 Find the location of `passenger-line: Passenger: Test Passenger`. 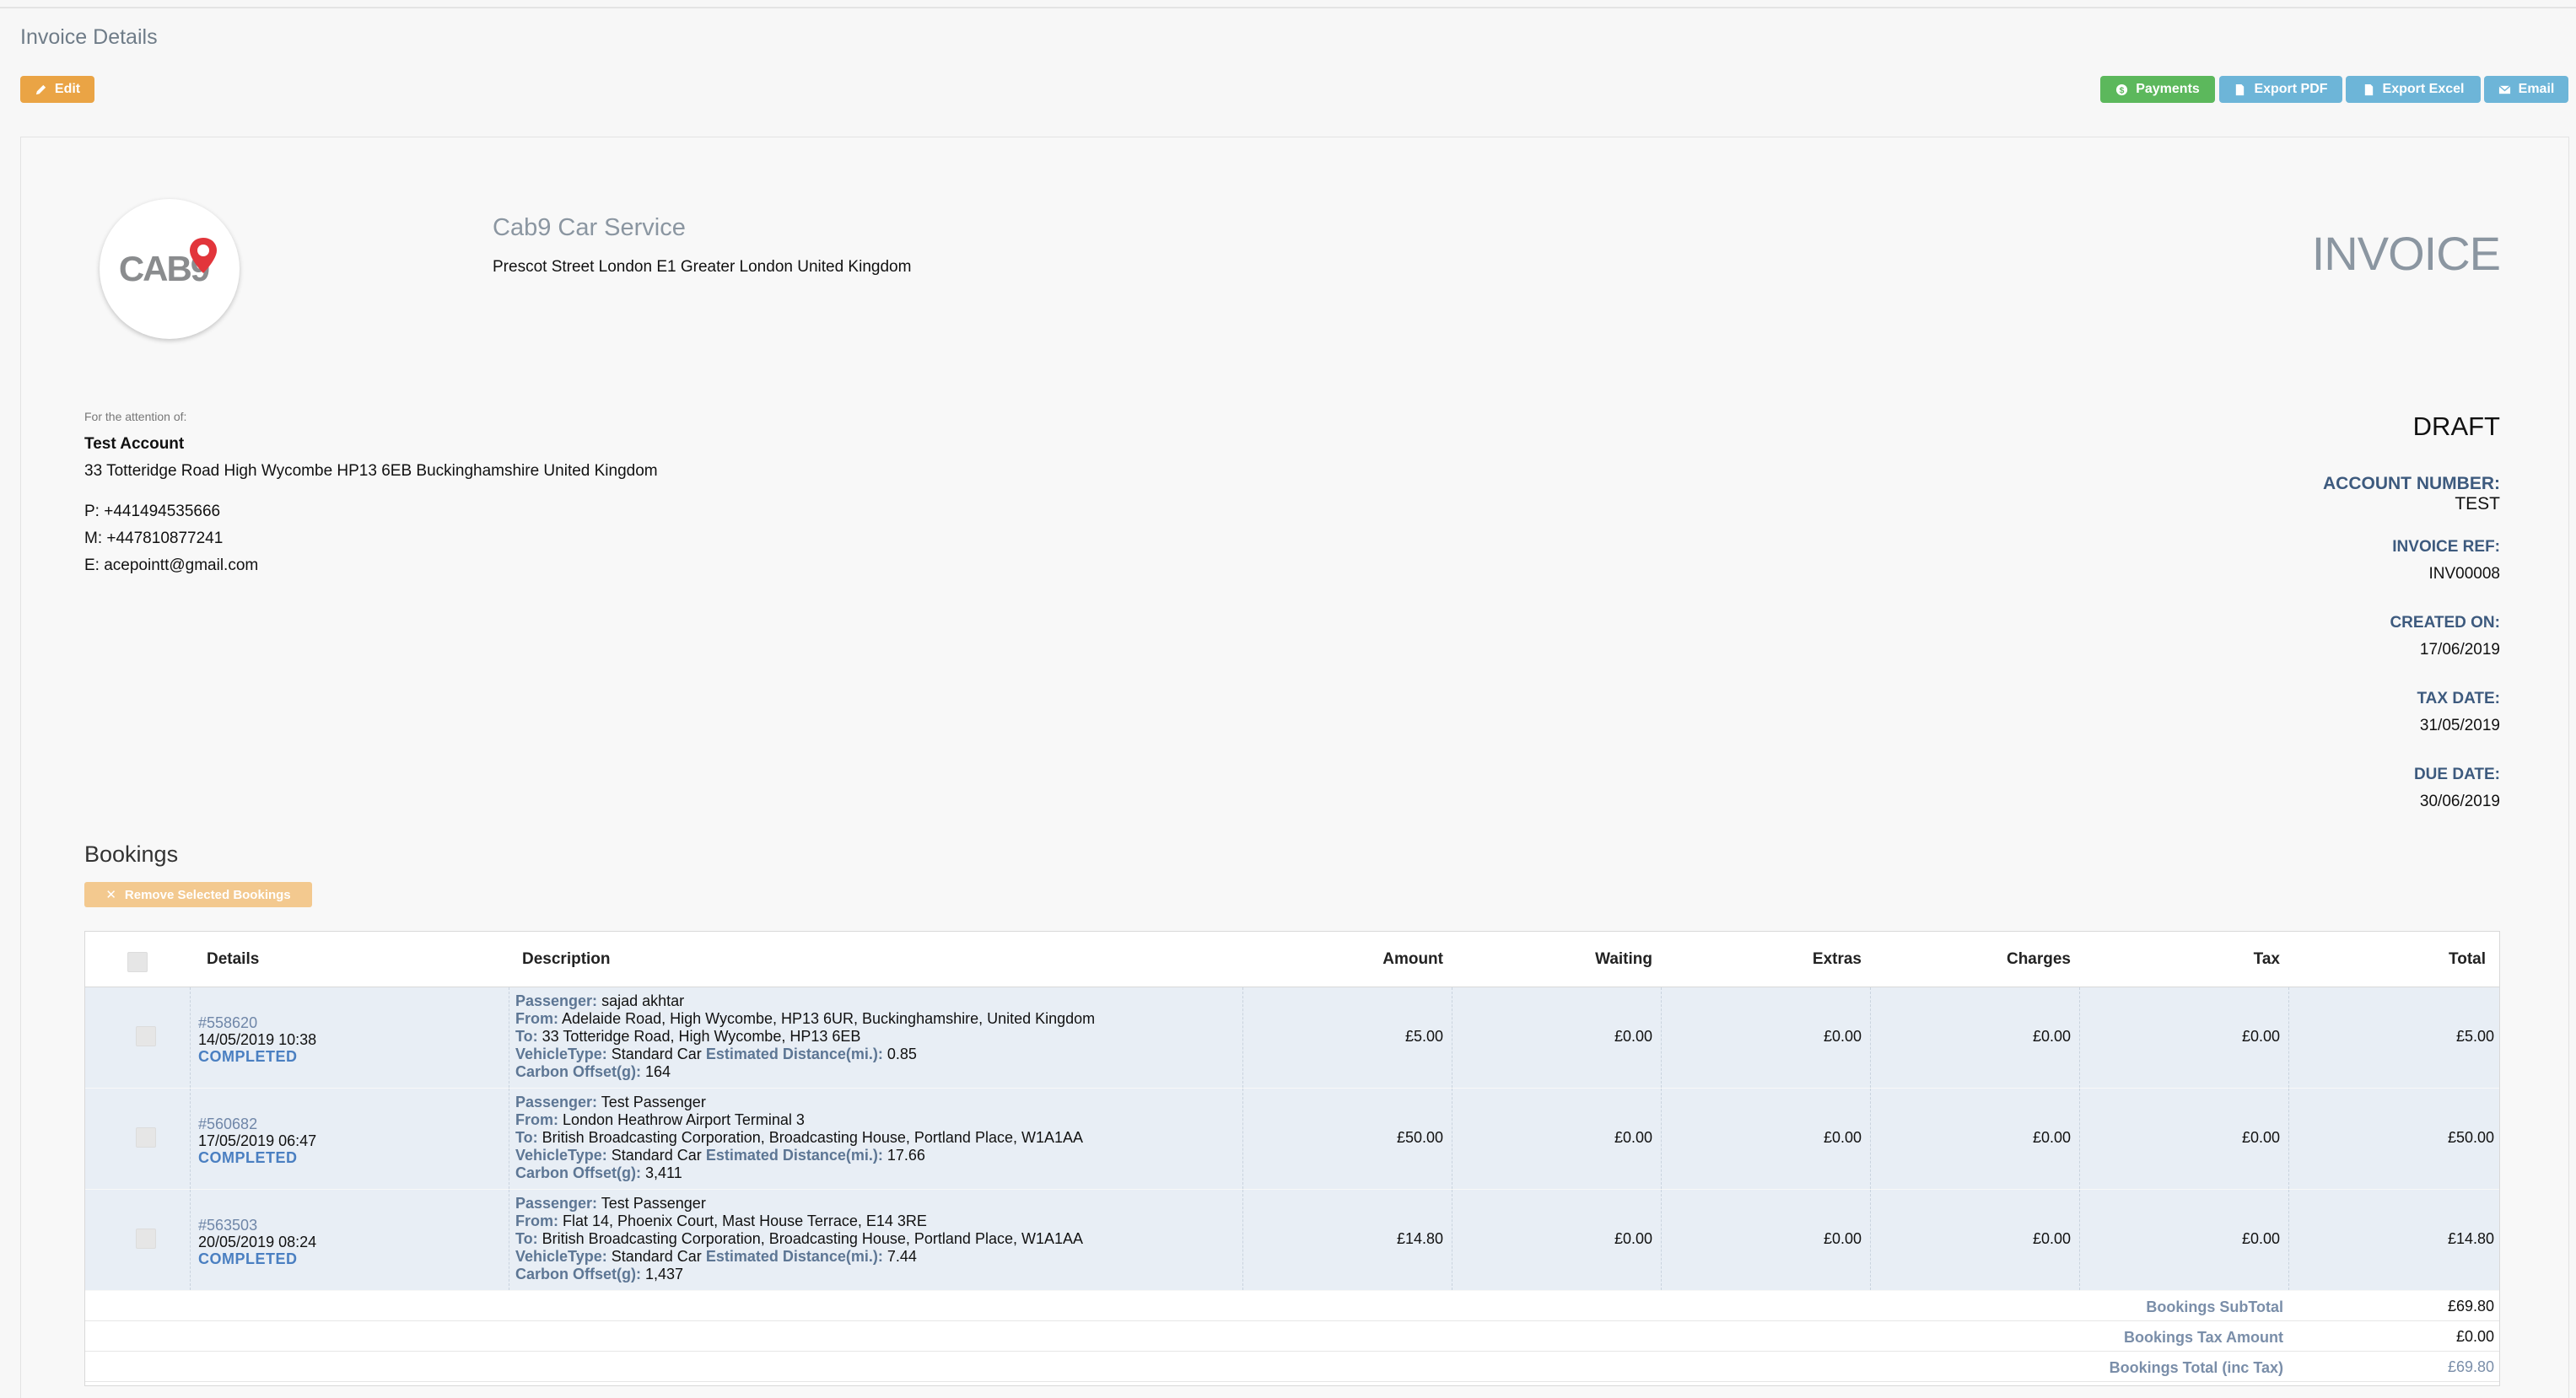

passenger-line: Passenger: Test Passenger is located at coordinates (610, 1102).